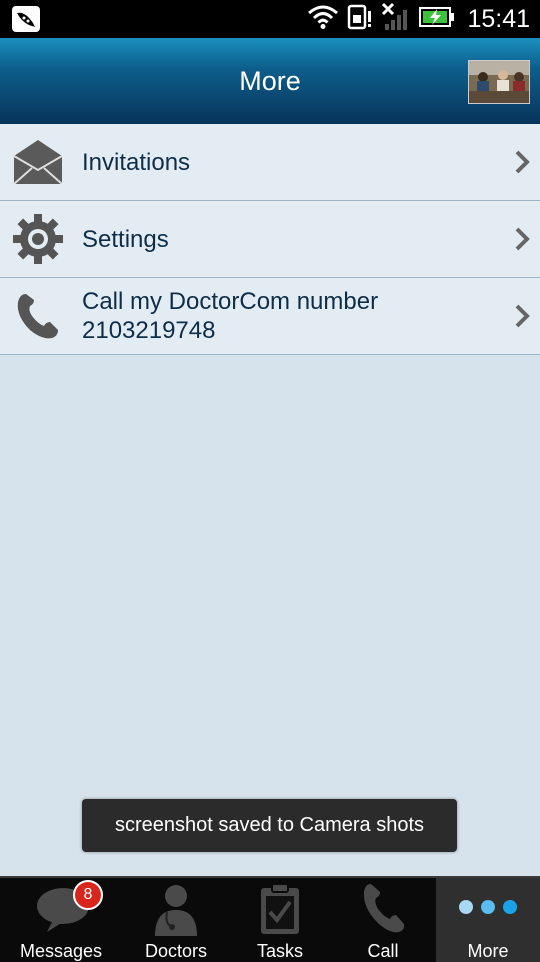 This screenshot has width=540, height=962. Describe the element at coordinates (230, 316) in the screenshot. I see `menu-item-label: Call my DoctorCom number 2103219748` at that location.